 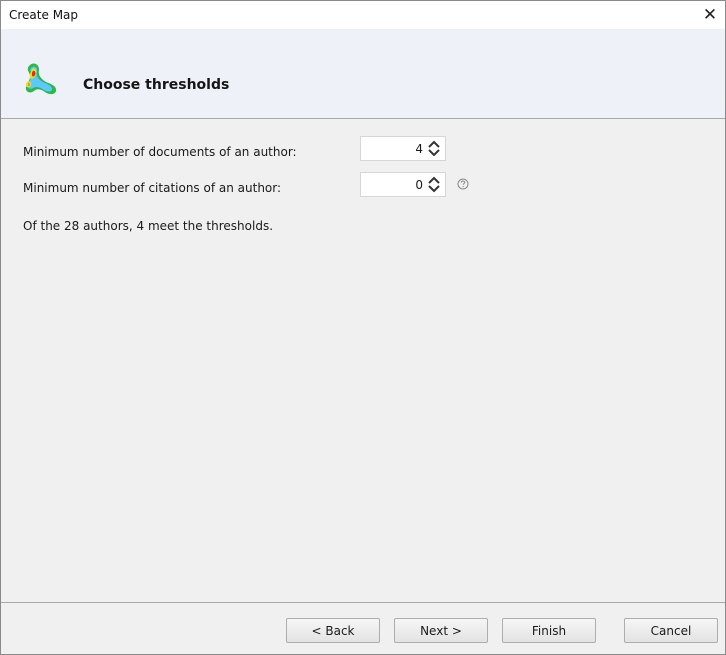 I want to click on wizard-footer: < Back Next > Finish Cancel, so click(x=363, y=628).